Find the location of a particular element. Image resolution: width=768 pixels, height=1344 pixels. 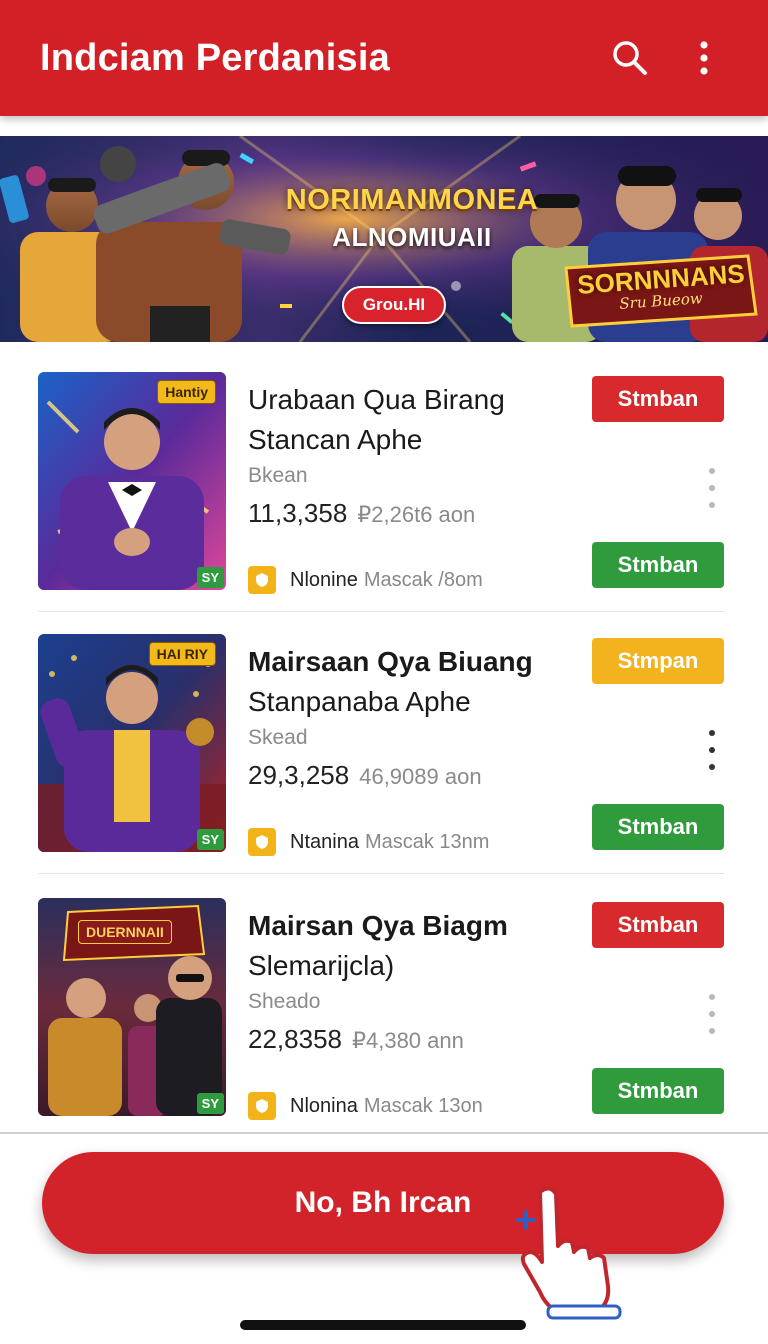

banner-headline-line1: NORIMANMONEA is located at coordinates (412, 200).